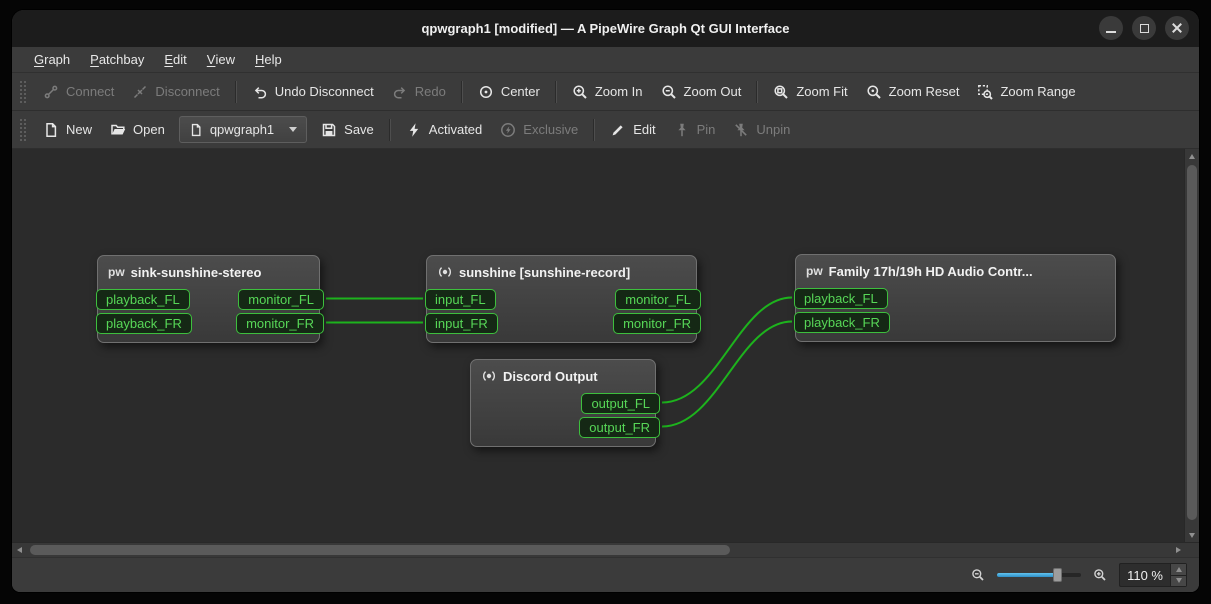  I want to click on menu-edit: Edit, so click(175, 59).